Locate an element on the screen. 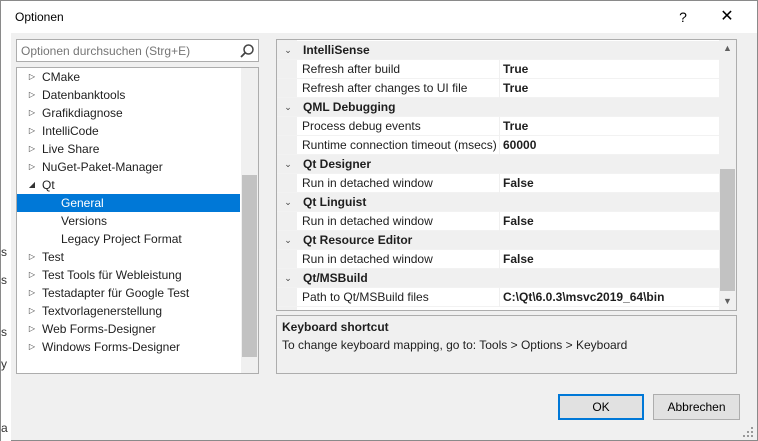 This screenshot has height=441, width=758. search-input is located at coordinates (126, 50).